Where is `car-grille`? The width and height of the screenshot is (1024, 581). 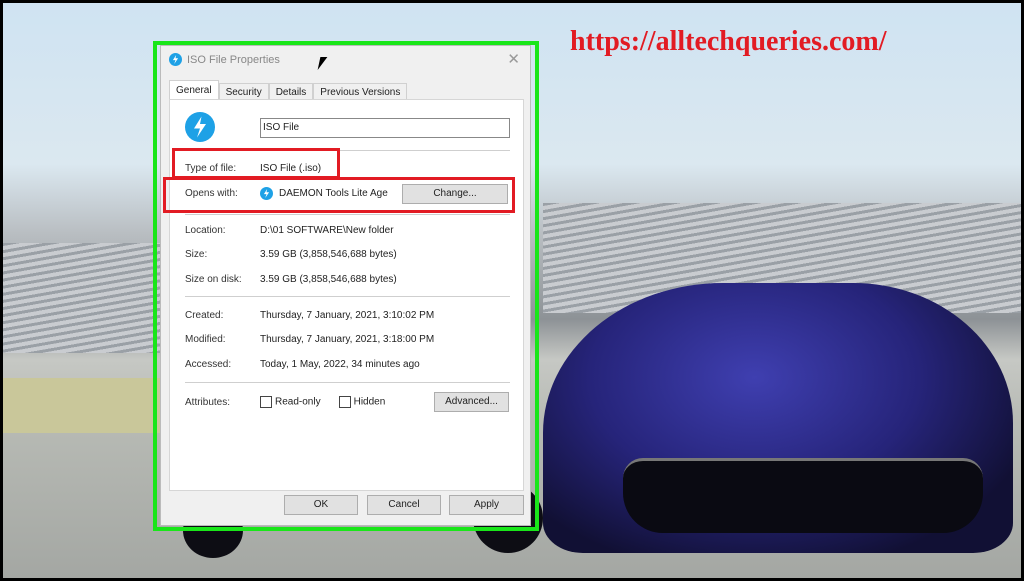 car-grille is located at coordinates (803, 495).